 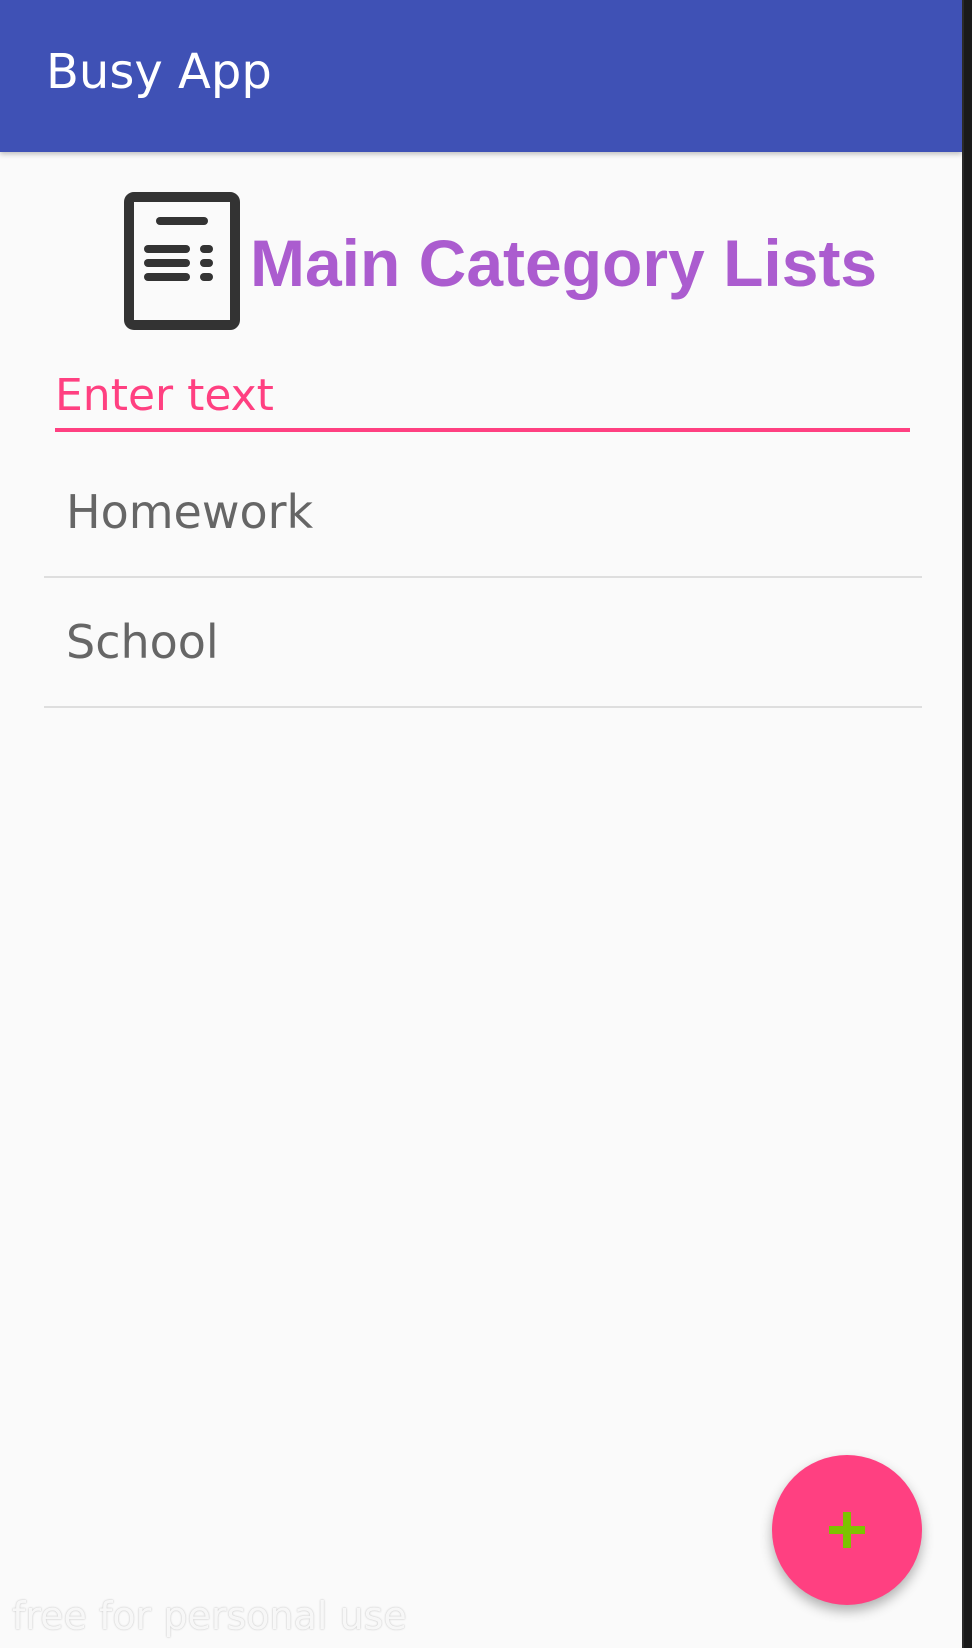 I want to click on category-input-container, so click(x=482, y=397).